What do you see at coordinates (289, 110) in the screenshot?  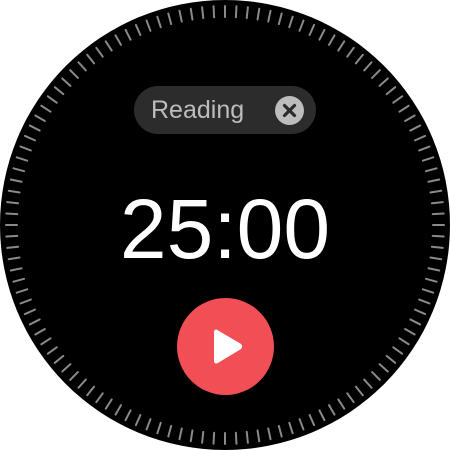 I see `close-icon` at bounding box center [289, 110].